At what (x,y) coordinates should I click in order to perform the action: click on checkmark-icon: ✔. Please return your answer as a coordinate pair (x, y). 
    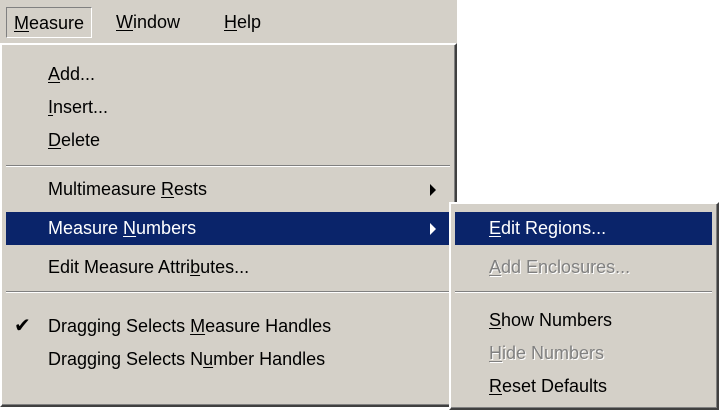
    Looking at the image, I should click on (22, 326).